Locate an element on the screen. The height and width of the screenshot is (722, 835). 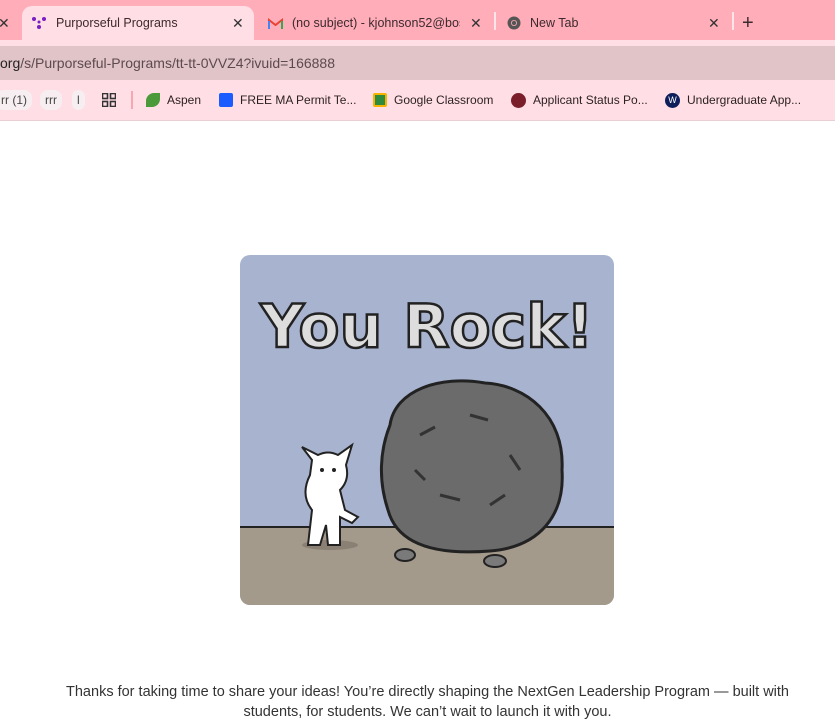
bookmark-label: Google Classroom is located at coordinates (444, 100).